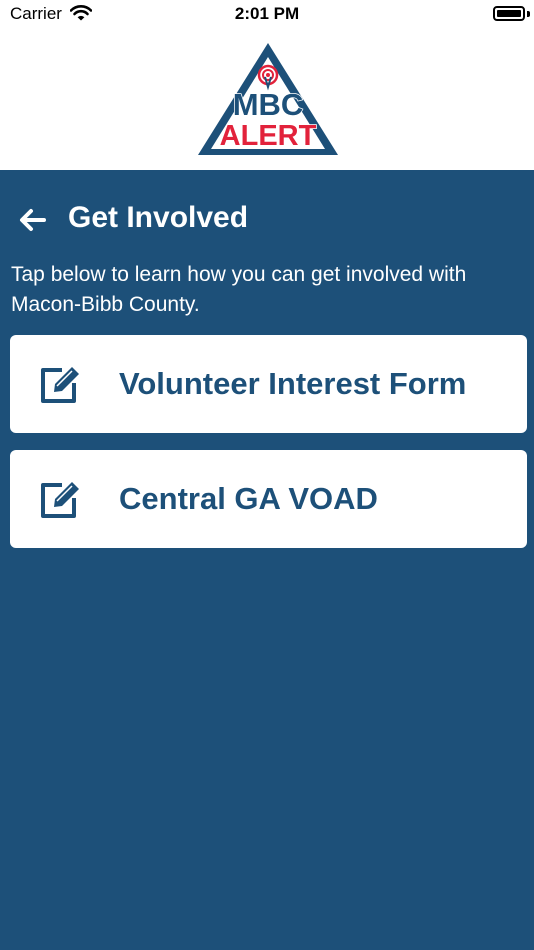 This screenshot has width=534, height=950. I want to click on page-header: Get Involved, so click(267, 220).